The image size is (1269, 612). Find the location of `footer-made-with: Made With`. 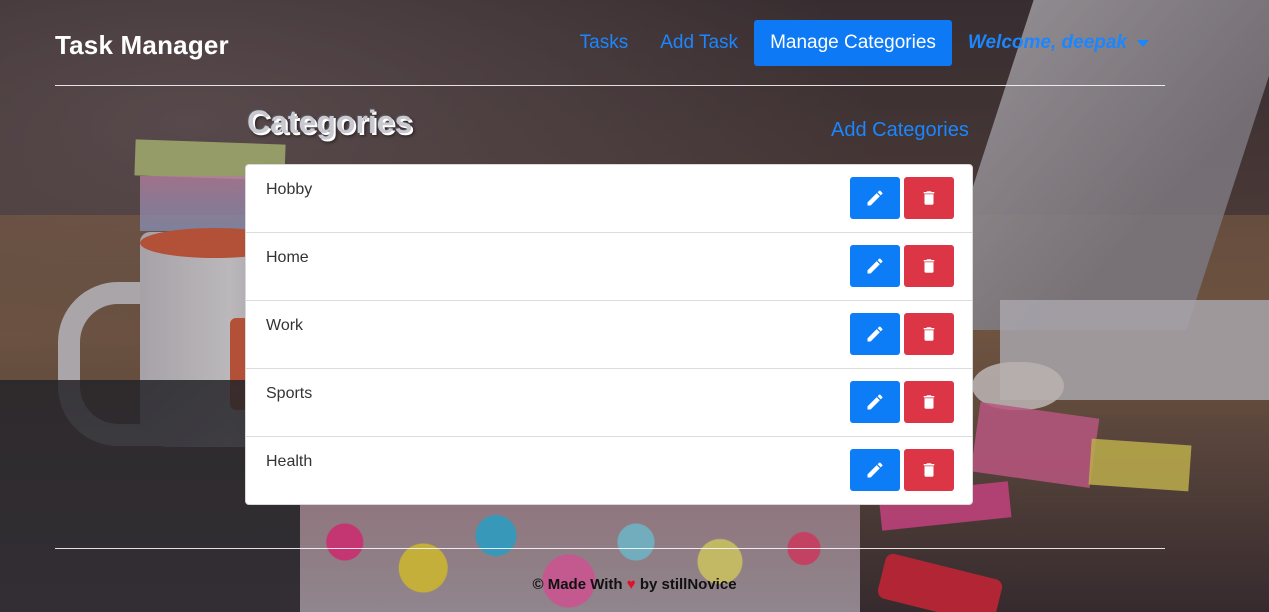

footer-made-with: Made With is located at coordinates (585, 584).